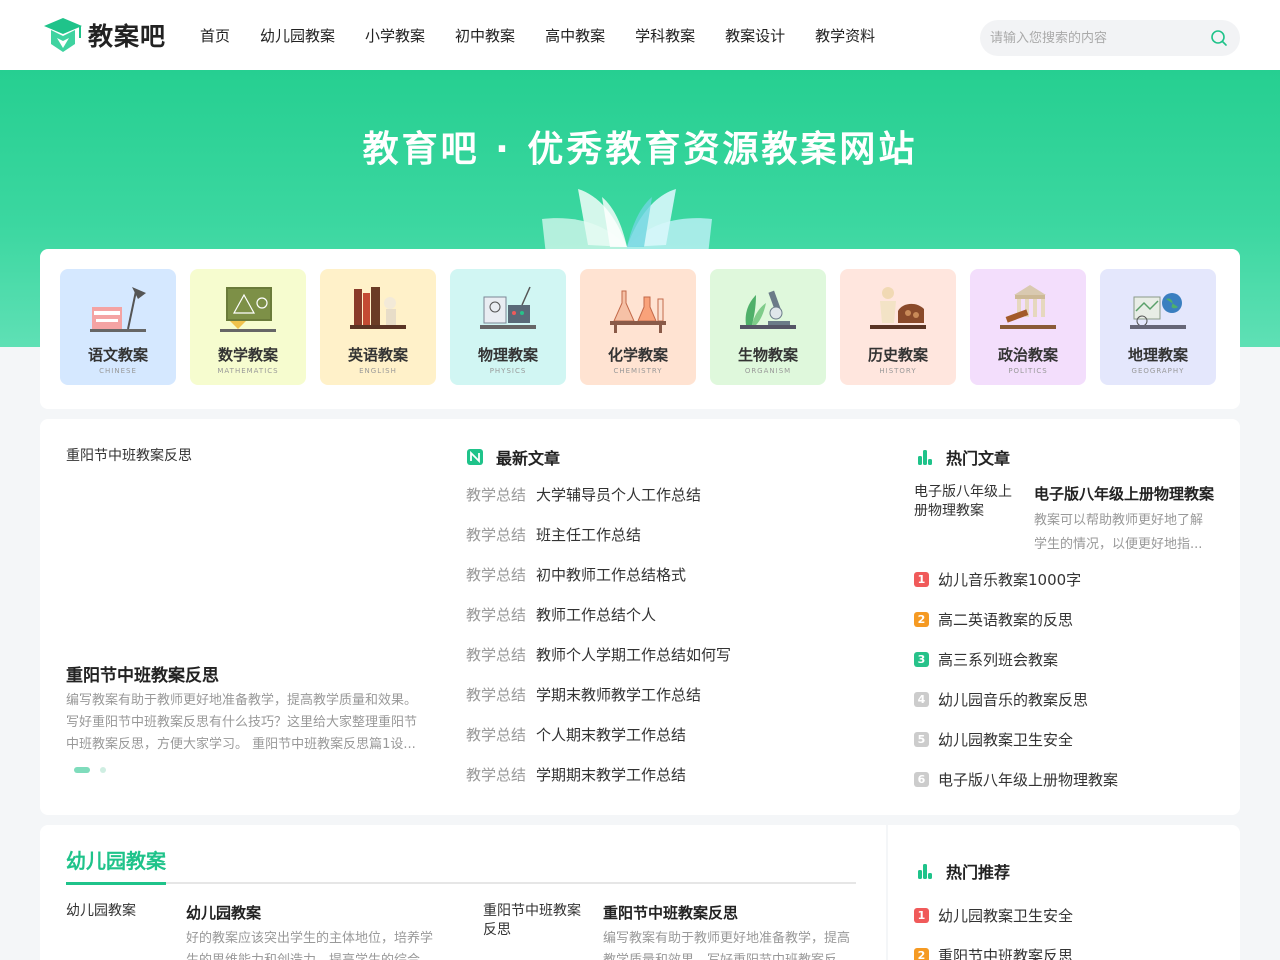  What do you see at coordinates (1005, 619) in the screenshot?
I see `rank-title: 高二英语教案的反思` at bounding box center [1005, 619].